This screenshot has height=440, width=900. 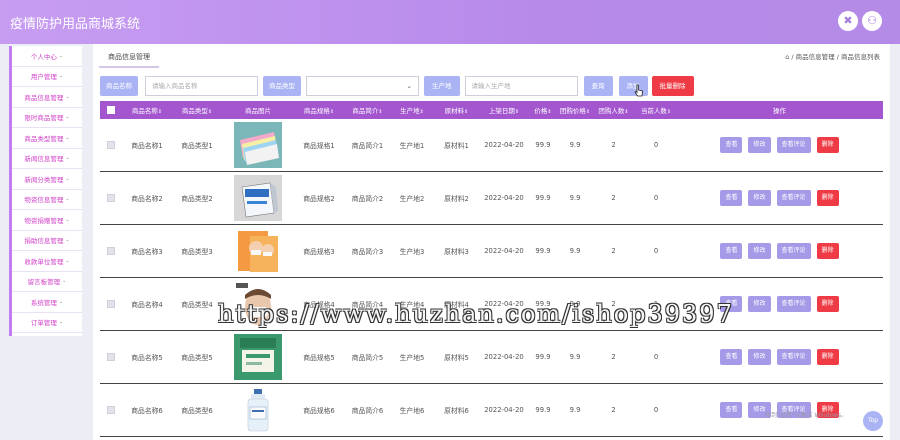 What do you see at coordinates (319, 146) in the screenshot?
I see `table-cell: 商品规格1` at bounding box center [319, 146].